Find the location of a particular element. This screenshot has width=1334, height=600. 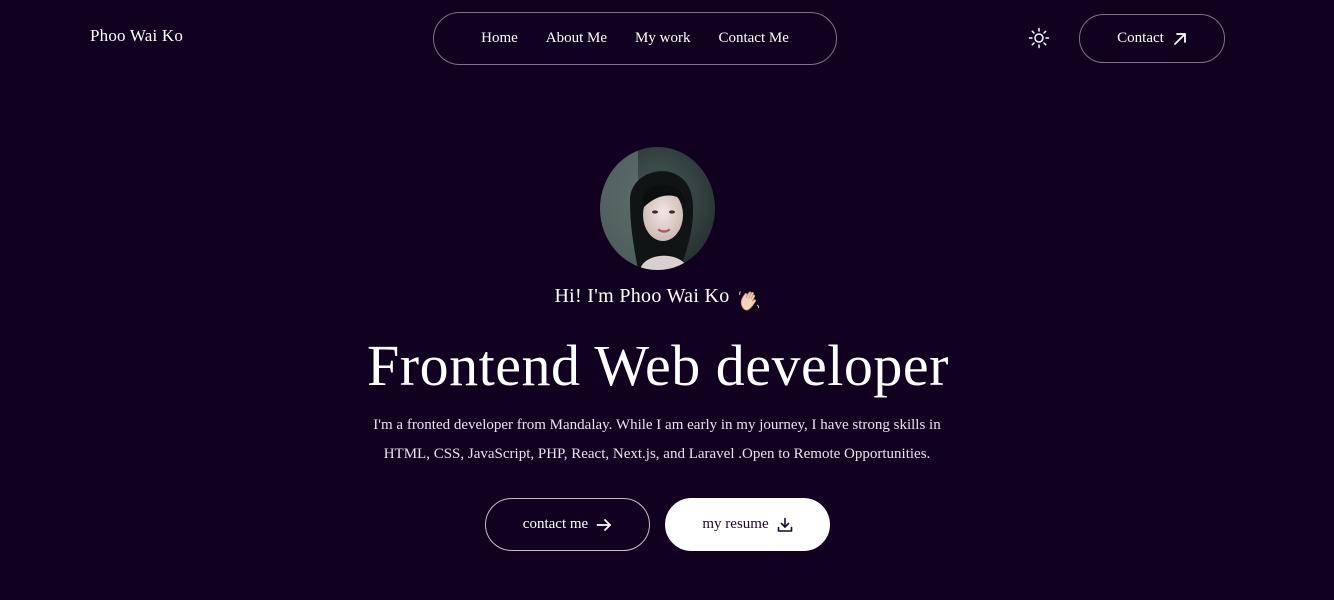

main-nav: Home About Me My work Contact Me is located at coordinates (635, 38).